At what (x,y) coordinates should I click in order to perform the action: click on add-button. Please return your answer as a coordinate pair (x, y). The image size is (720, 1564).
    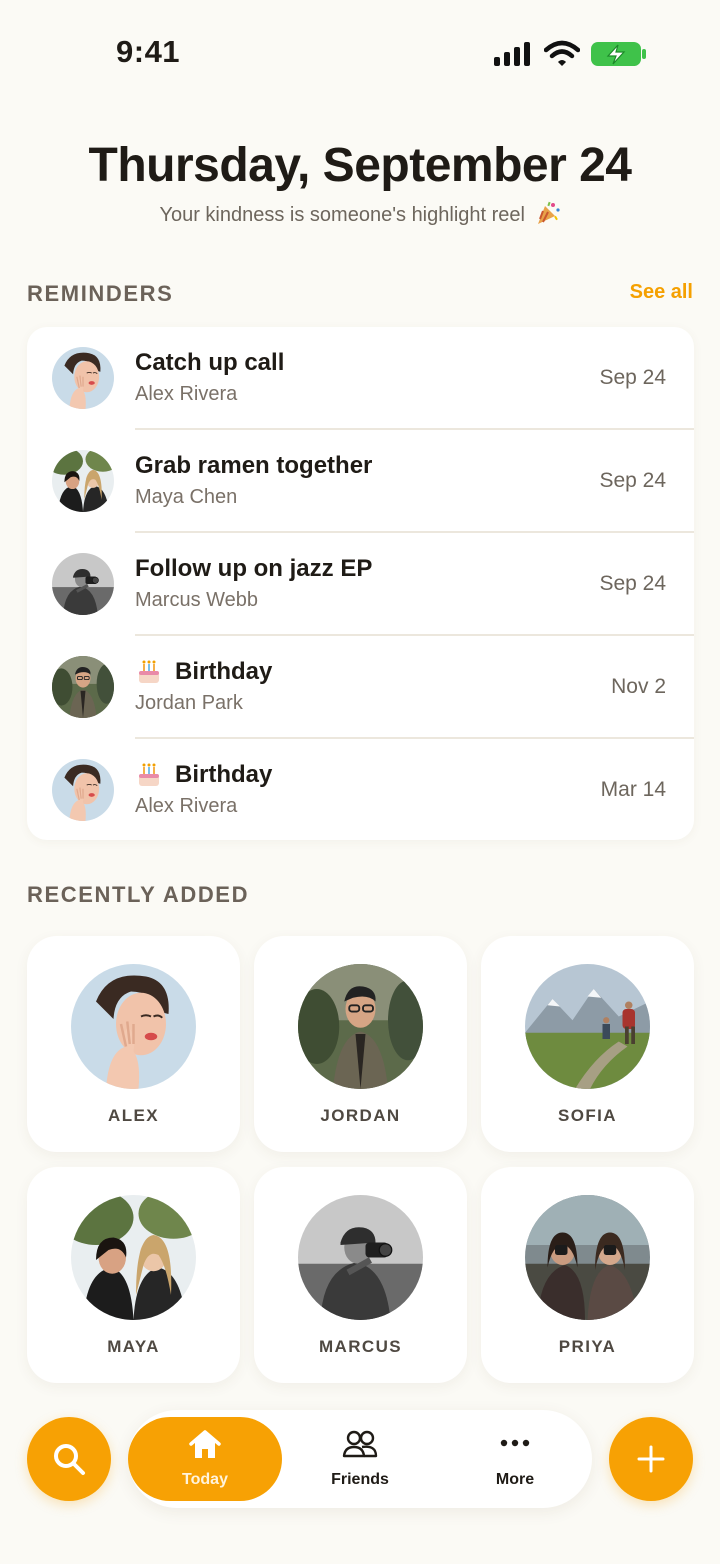
    Looking at the image, I should click on (651, 1459).